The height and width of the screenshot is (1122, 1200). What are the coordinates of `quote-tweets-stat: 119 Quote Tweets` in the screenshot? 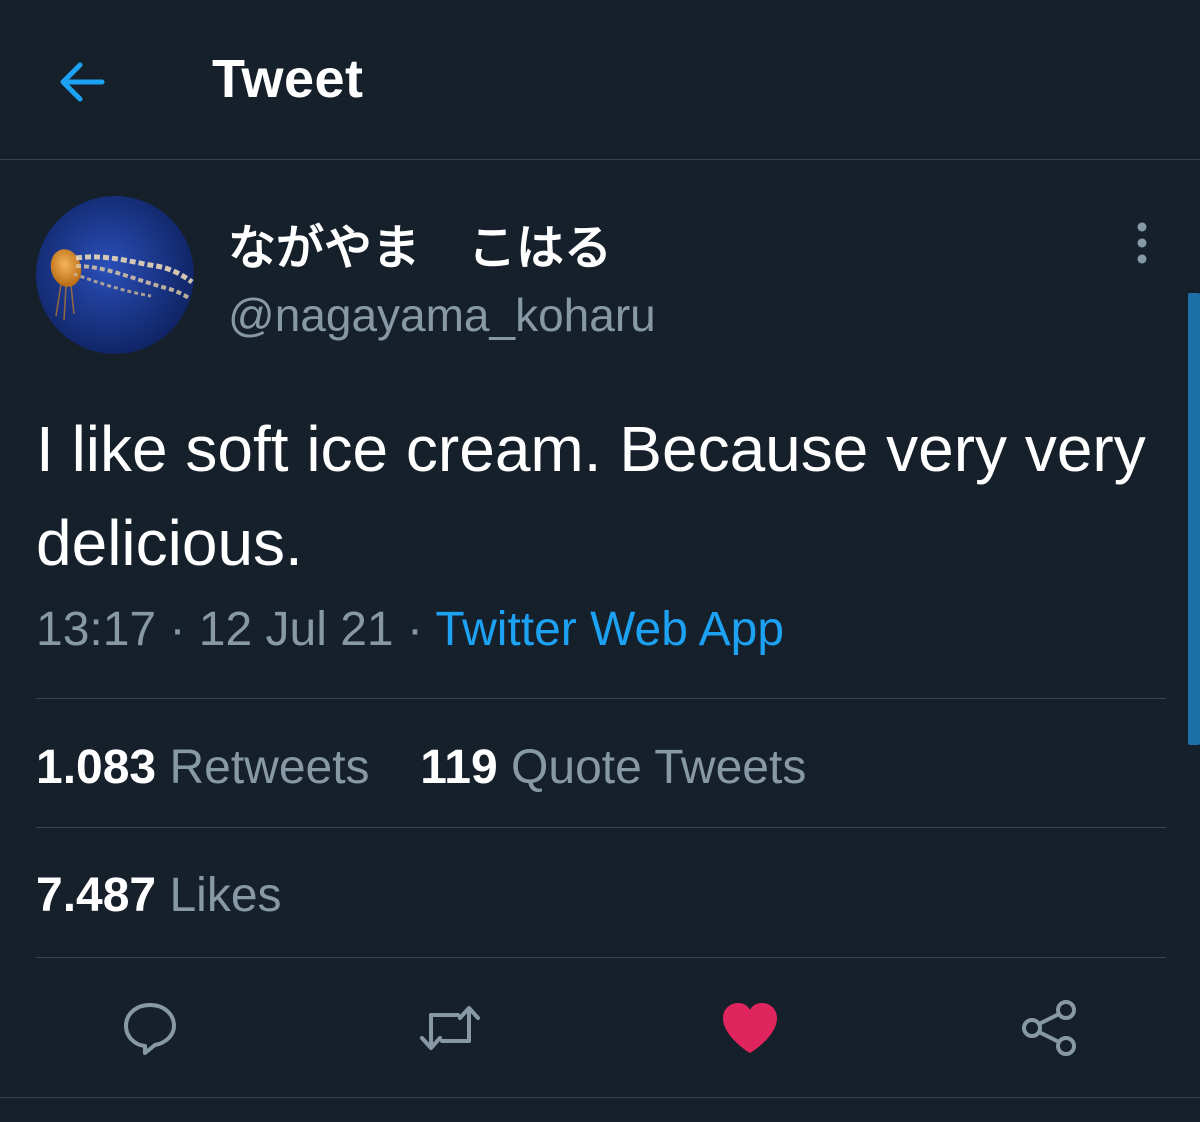 It's located at (613, 767).